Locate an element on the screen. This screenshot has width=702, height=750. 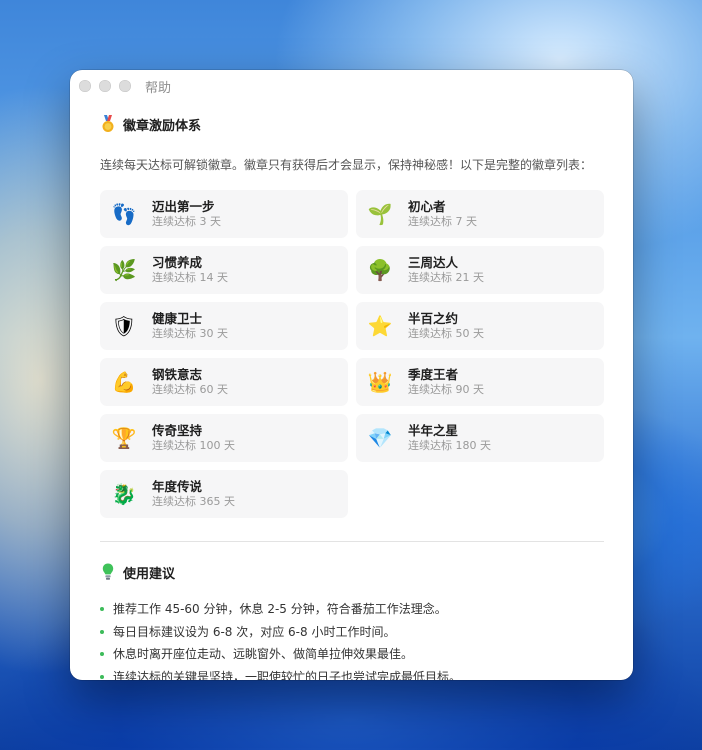
close-window-button is located at coordinates (85, 86).